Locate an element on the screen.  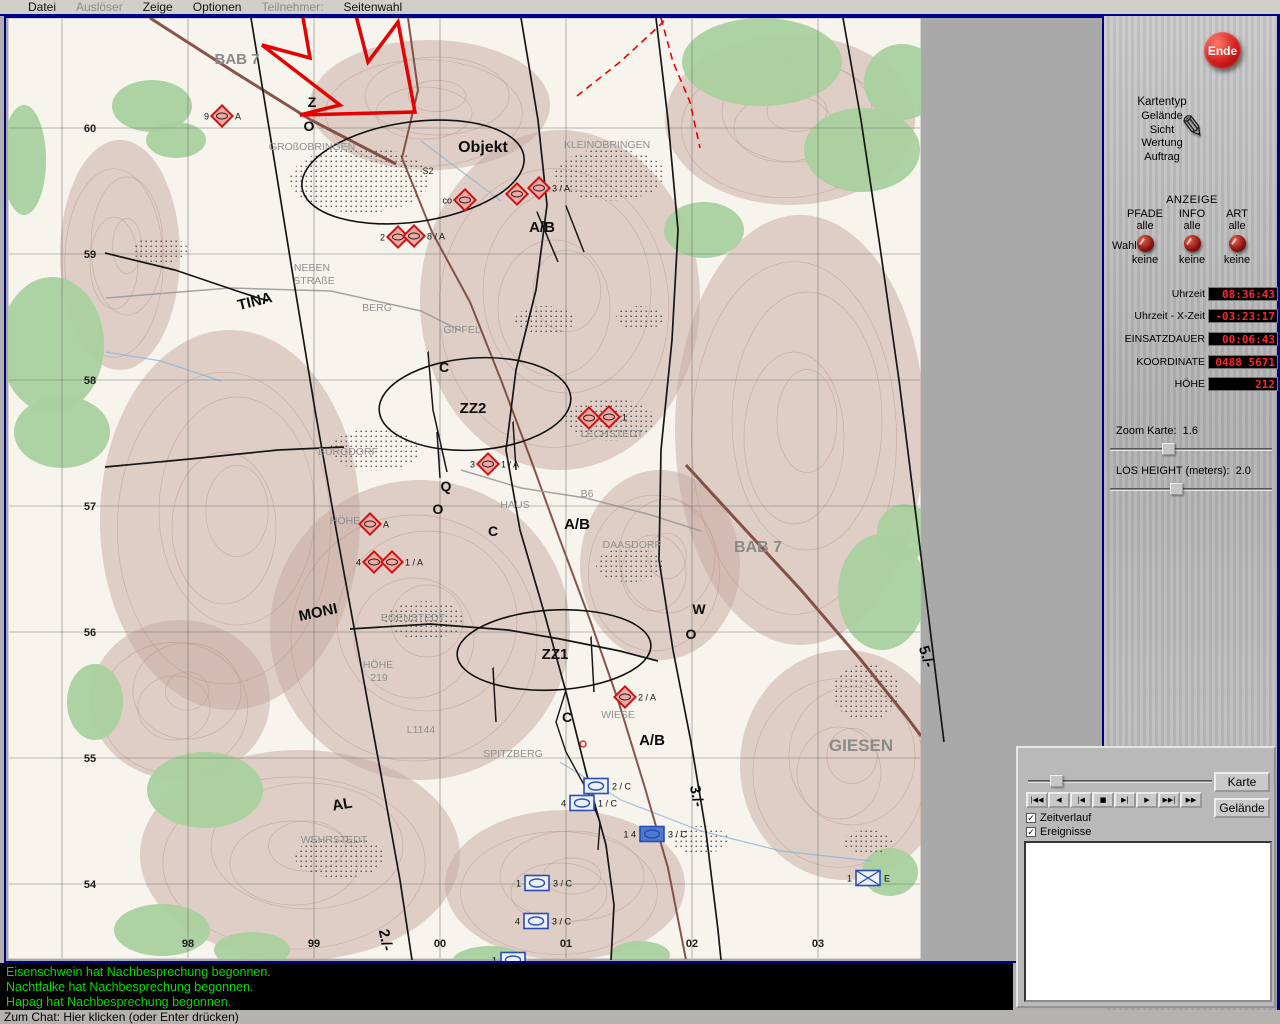
art-knob is located at coordinates (1237, 243).